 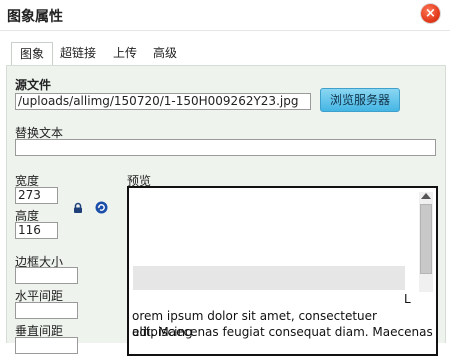 I want to click on preview-image-placeholder, so click(x=269, y=278).